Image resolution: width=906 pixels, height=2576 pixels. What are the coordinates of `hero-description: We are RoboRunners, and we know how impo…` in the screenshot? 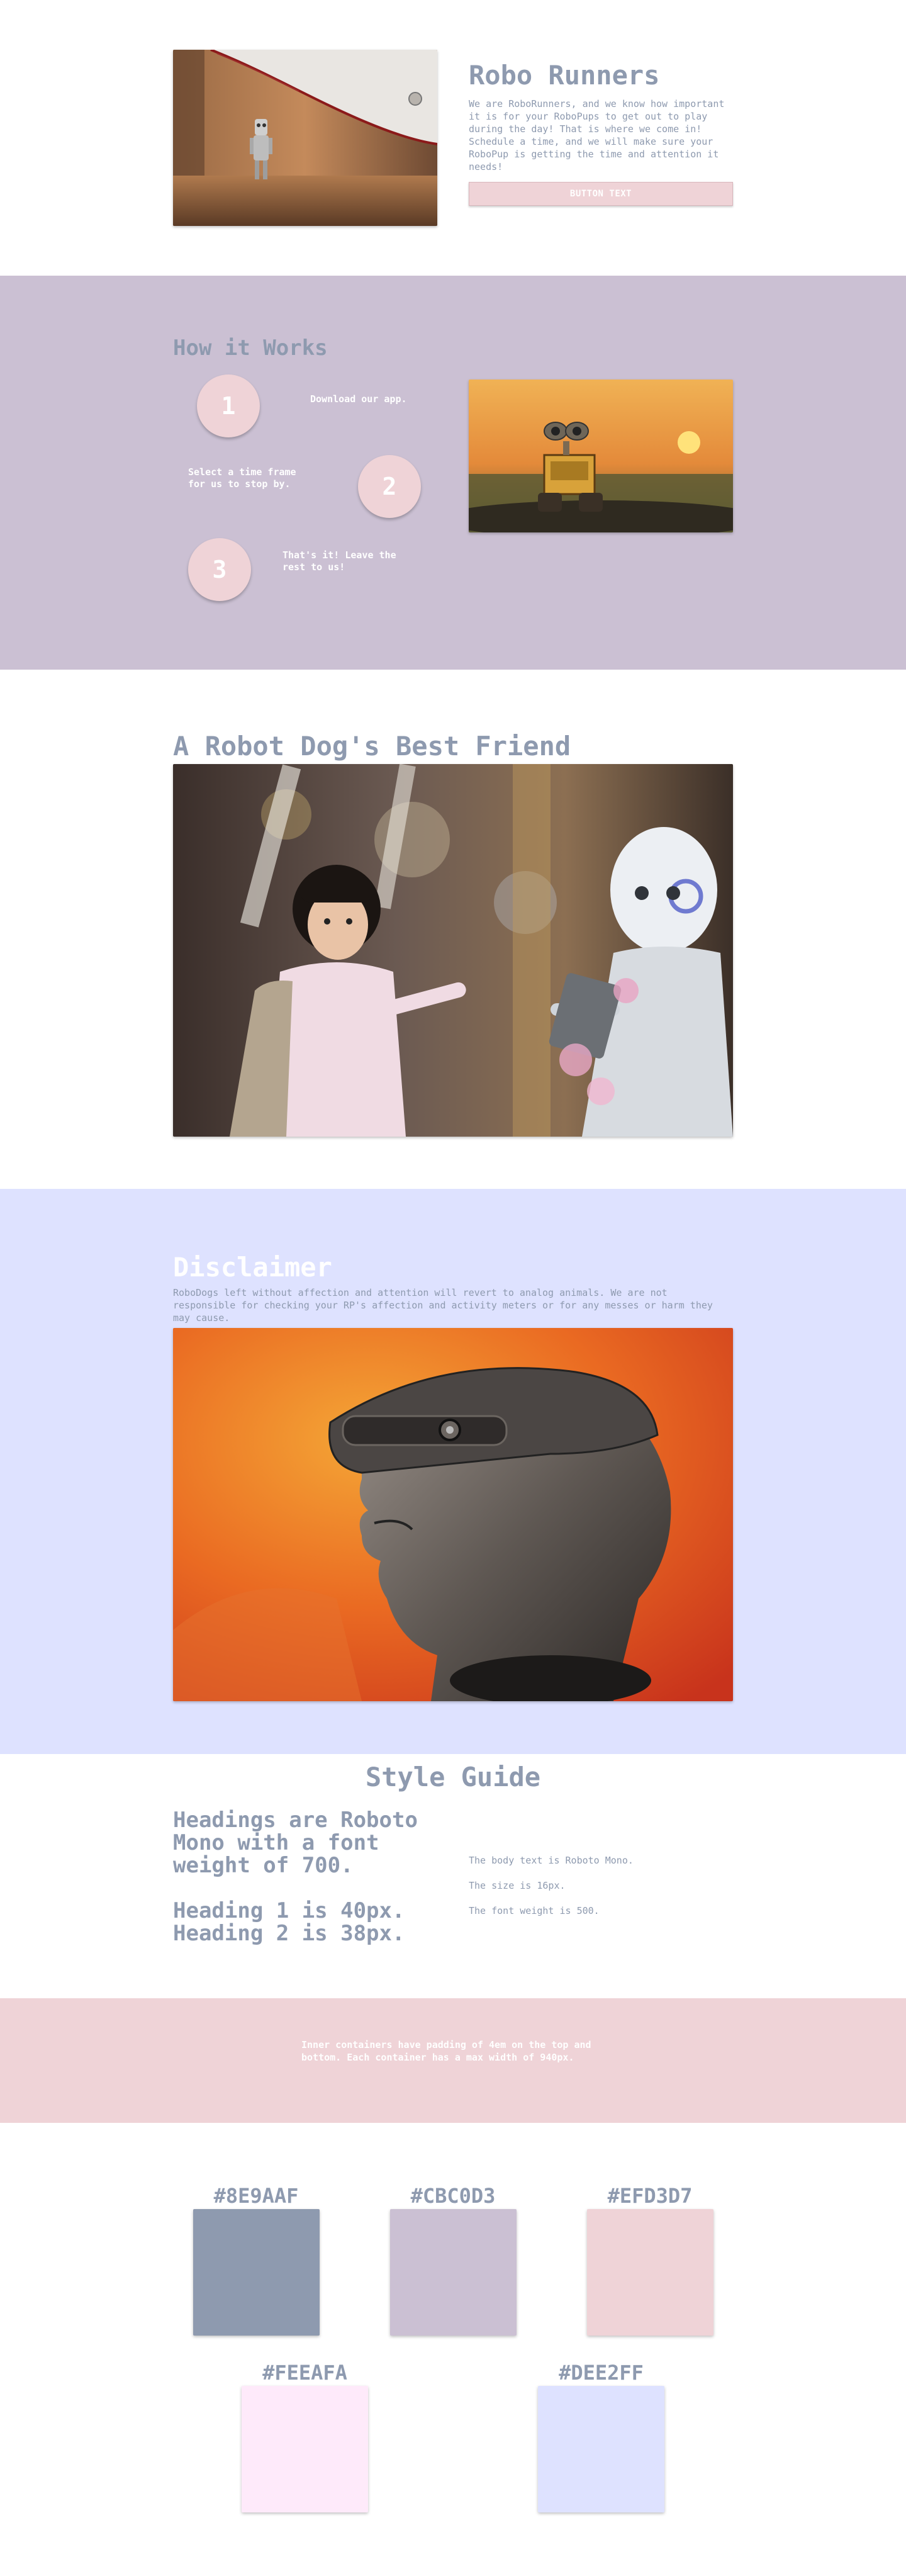 It's located at (597, 135).